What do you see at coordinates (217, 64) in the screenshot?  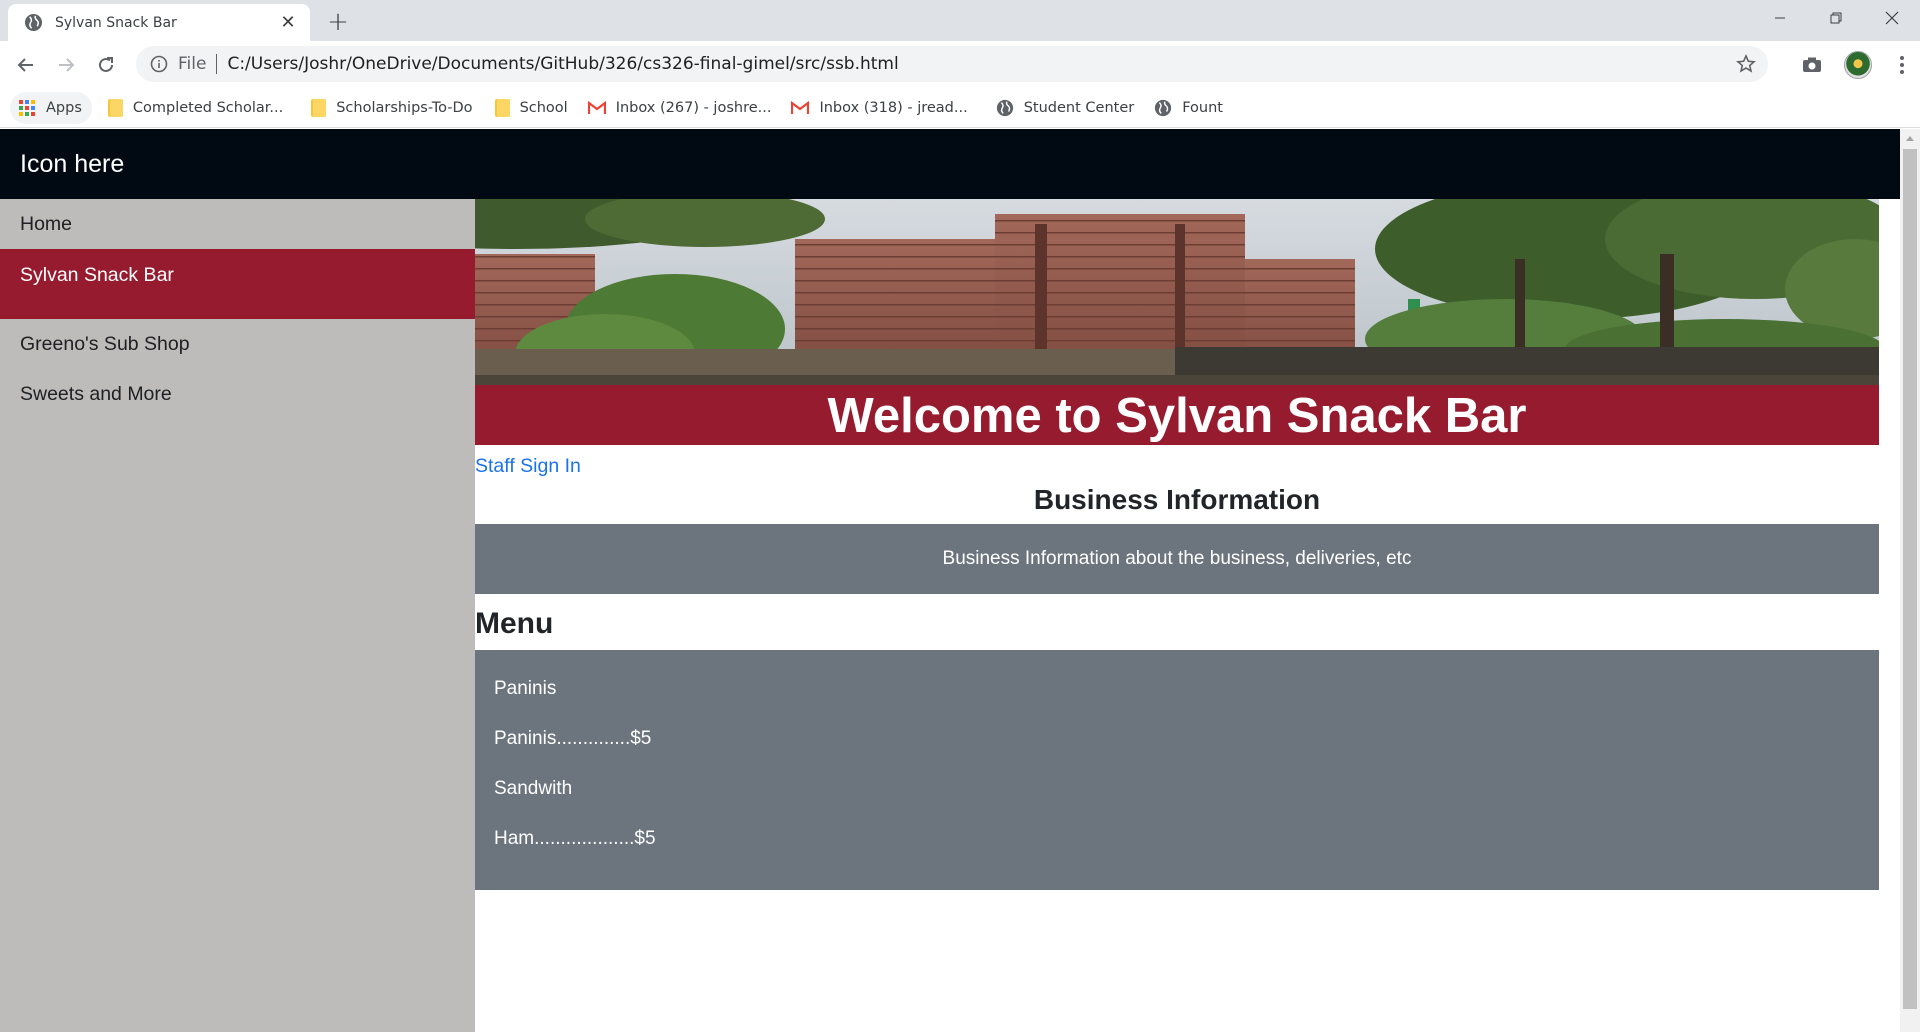 I see `address-separator` at bounding box center [217, 64].